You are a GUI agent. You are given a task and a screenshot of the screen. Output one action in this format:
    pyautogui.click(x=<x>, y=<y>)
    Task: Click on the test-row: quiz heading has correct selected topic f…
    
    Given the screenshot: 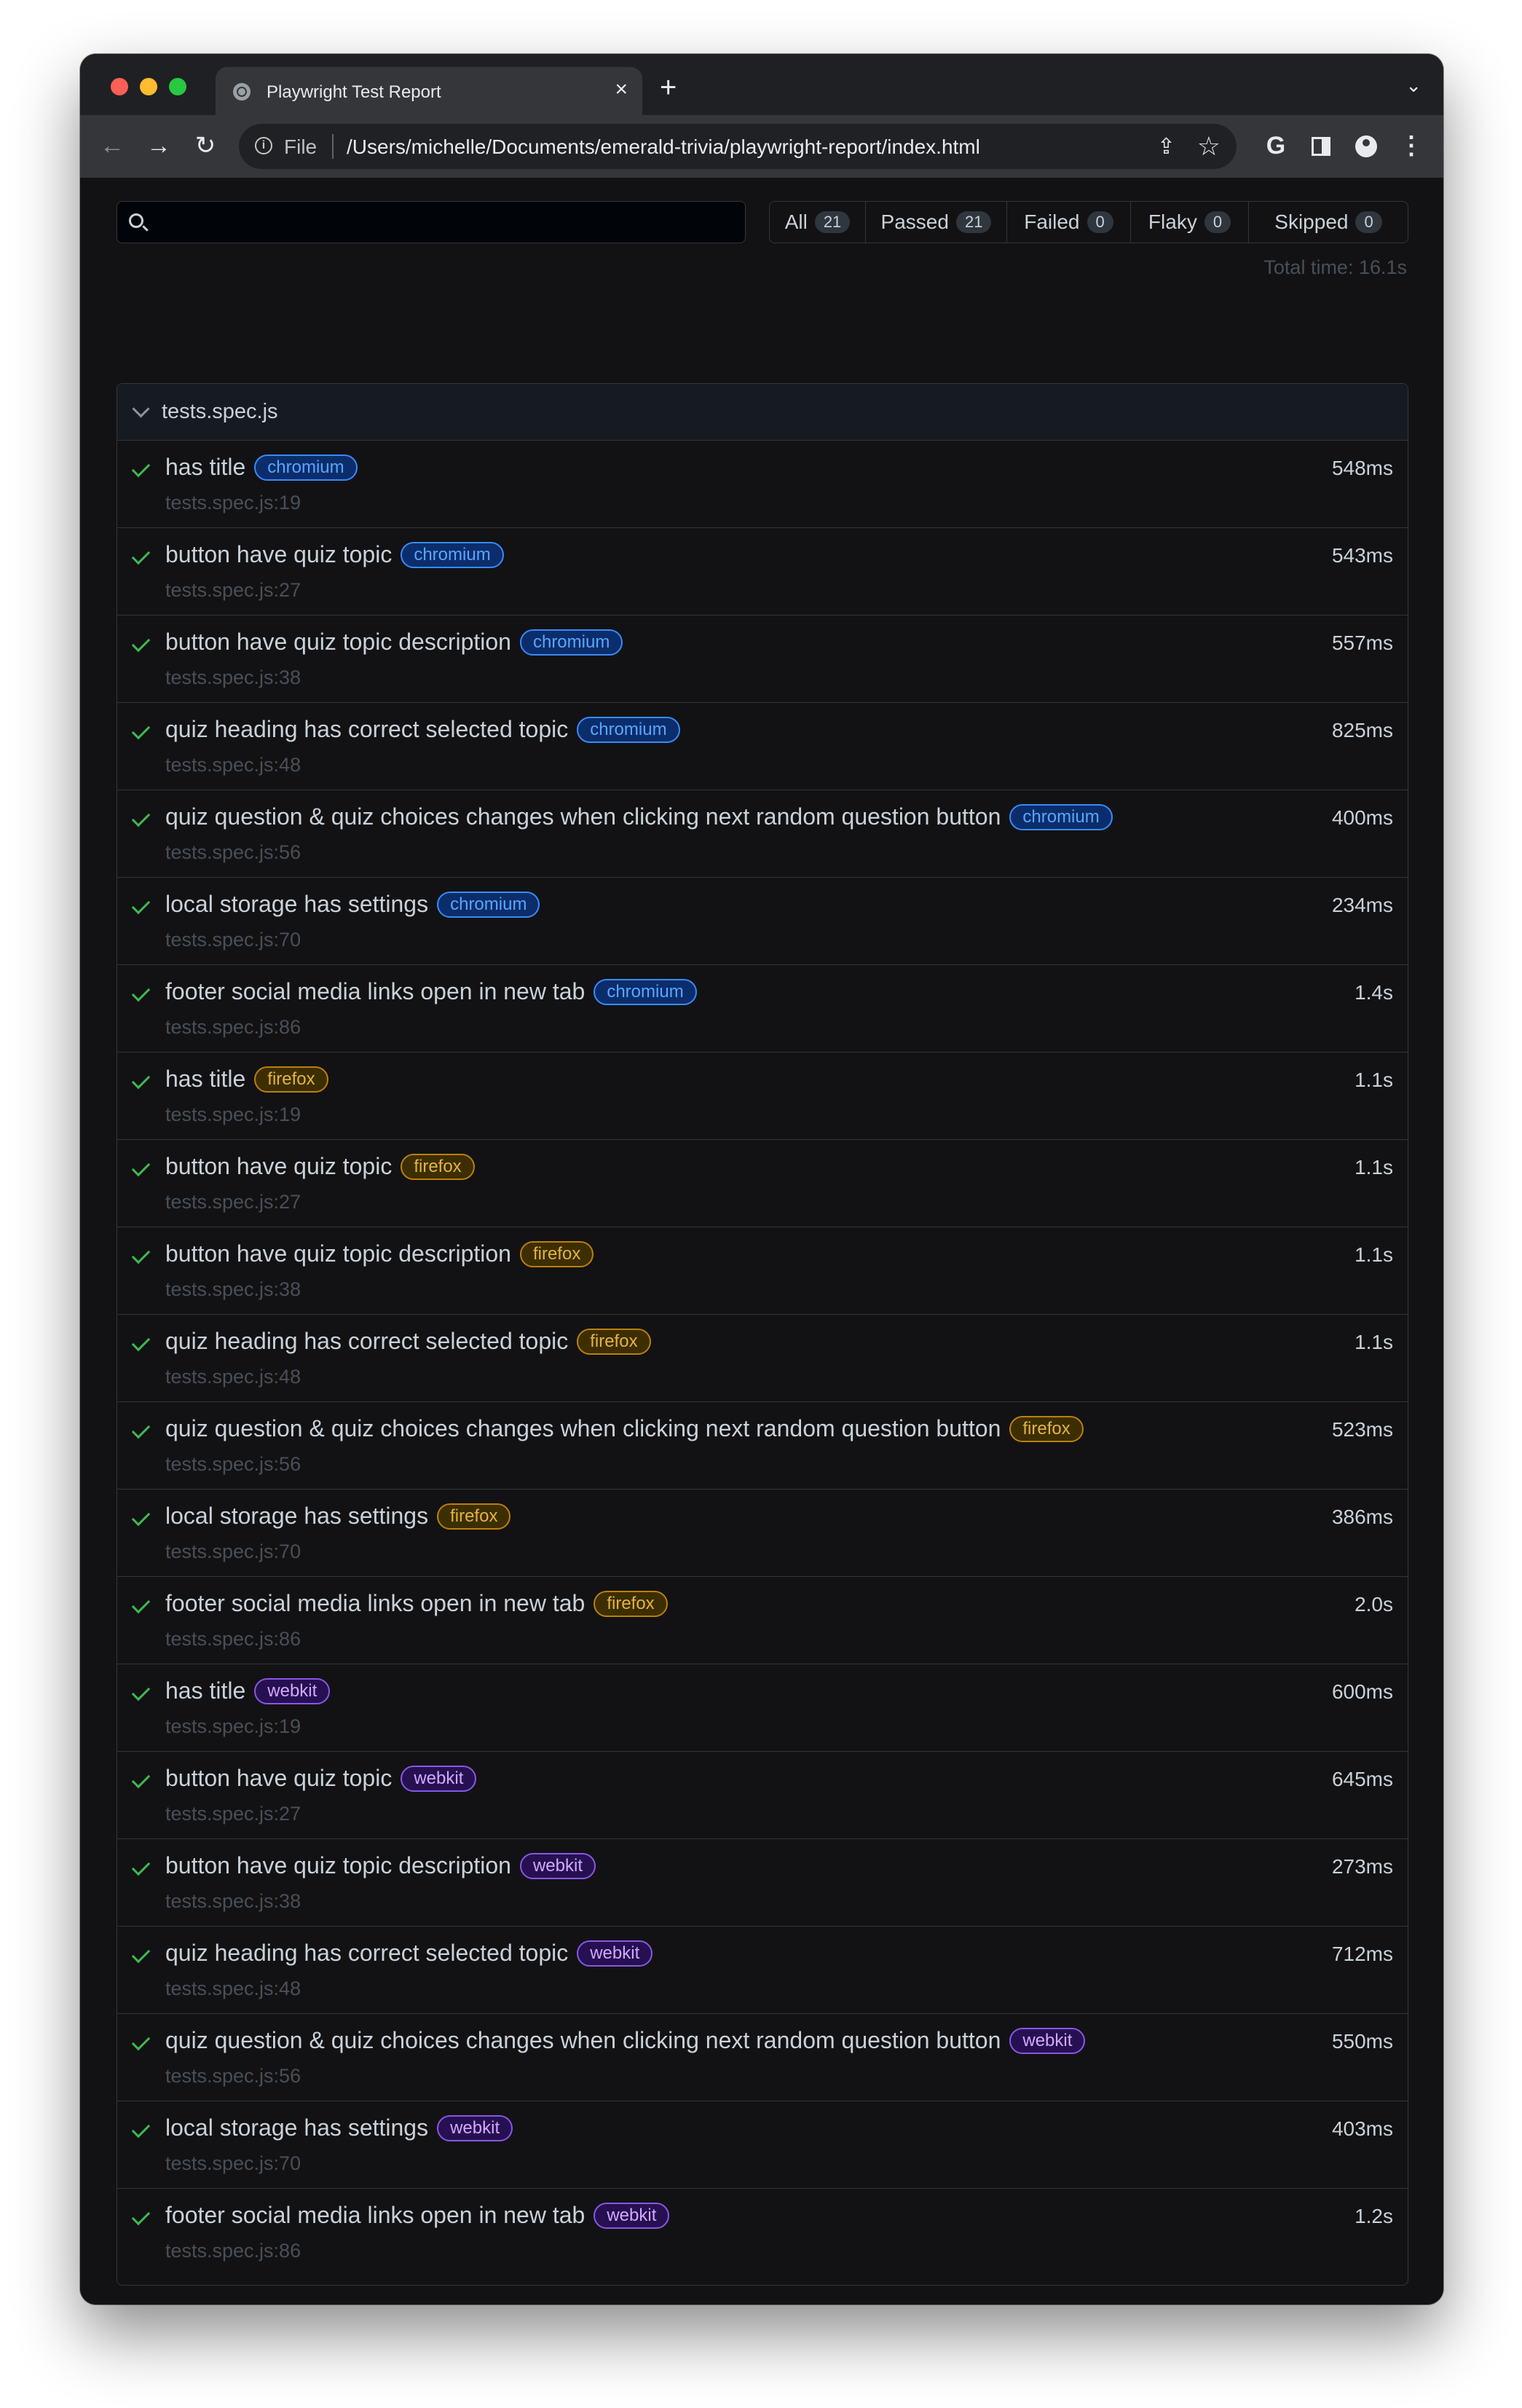 What is the action you would take?
    pyautogui.click(x=762, y=1358)
    